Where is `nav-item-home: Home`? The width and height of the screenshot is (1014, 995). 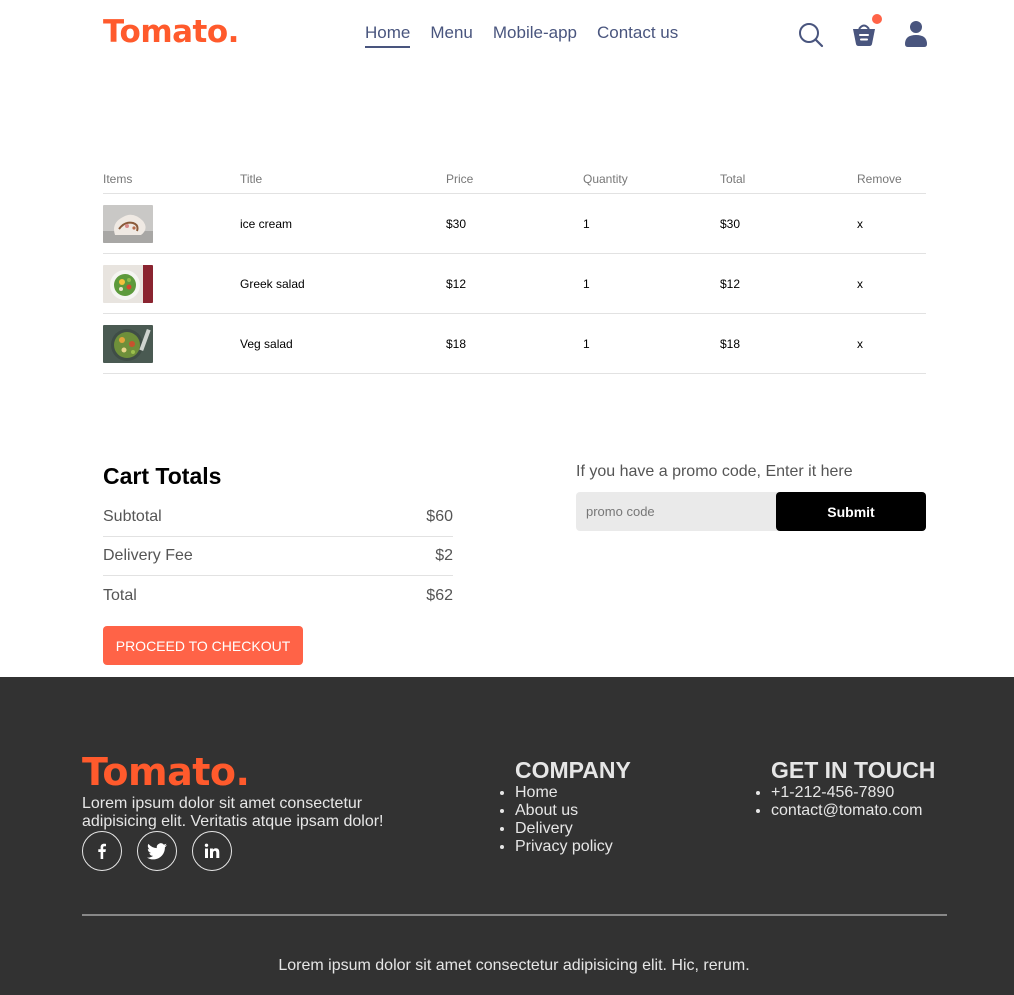
nav-item-home: Home is located at coordinates (388, 35).